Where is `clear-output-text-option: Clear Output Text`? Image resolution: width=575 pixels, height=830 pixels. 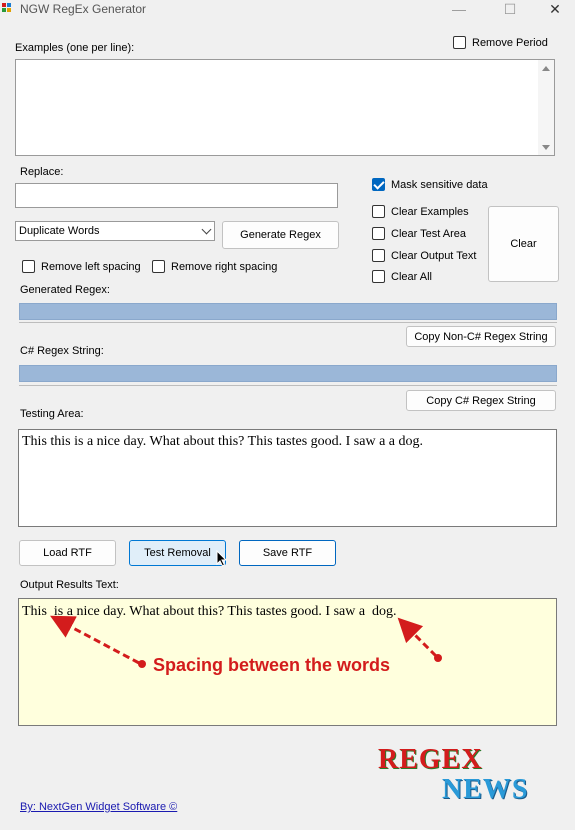
clear-output-text-option: Clear Output Text is located at coordinates (424, 255).